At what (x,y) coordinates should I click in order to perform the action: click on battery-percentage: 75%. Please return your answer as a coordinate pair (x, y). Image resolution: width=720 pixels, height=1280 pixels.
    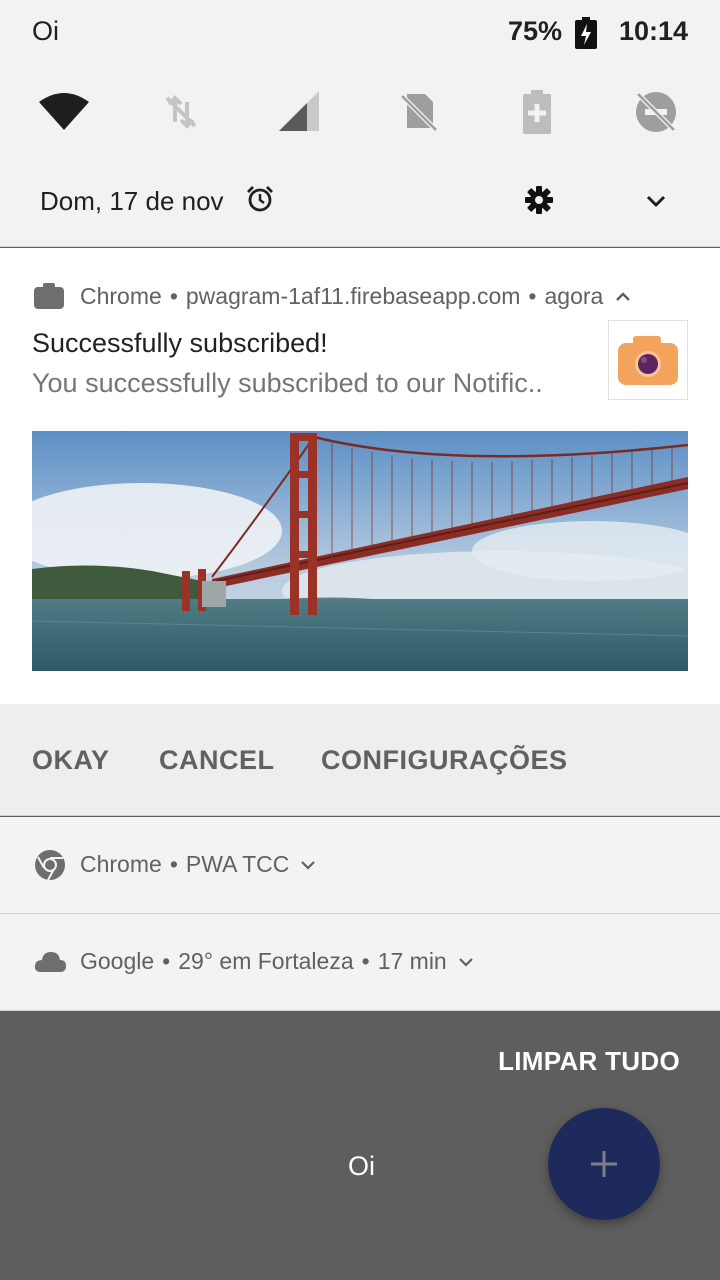
    Looking at the image, I should click on (534, 31).